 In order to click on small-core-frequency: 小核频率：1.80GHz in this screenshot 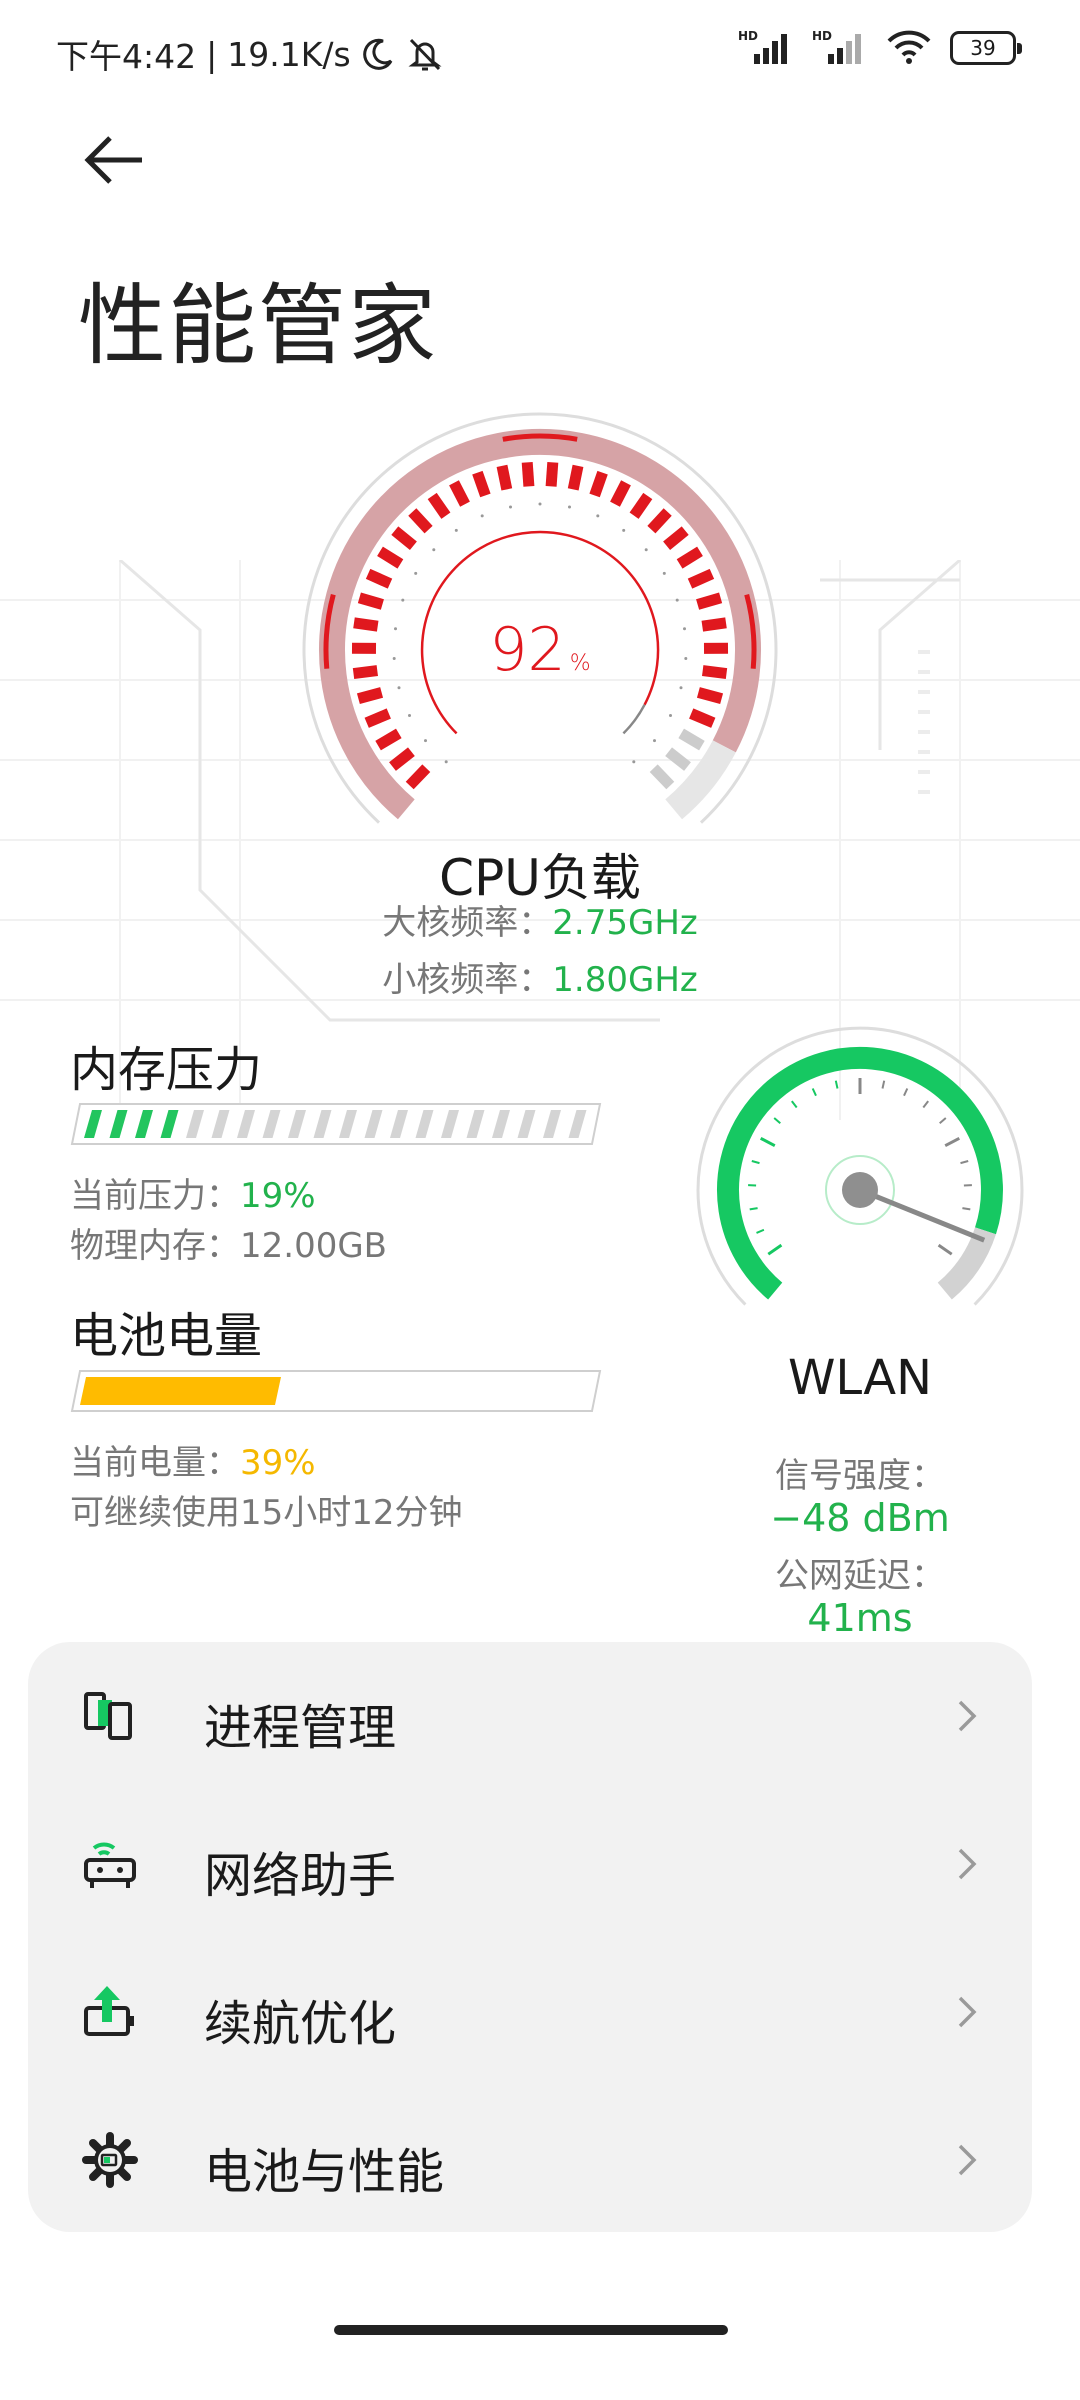, I will do `click(540, 976)`.